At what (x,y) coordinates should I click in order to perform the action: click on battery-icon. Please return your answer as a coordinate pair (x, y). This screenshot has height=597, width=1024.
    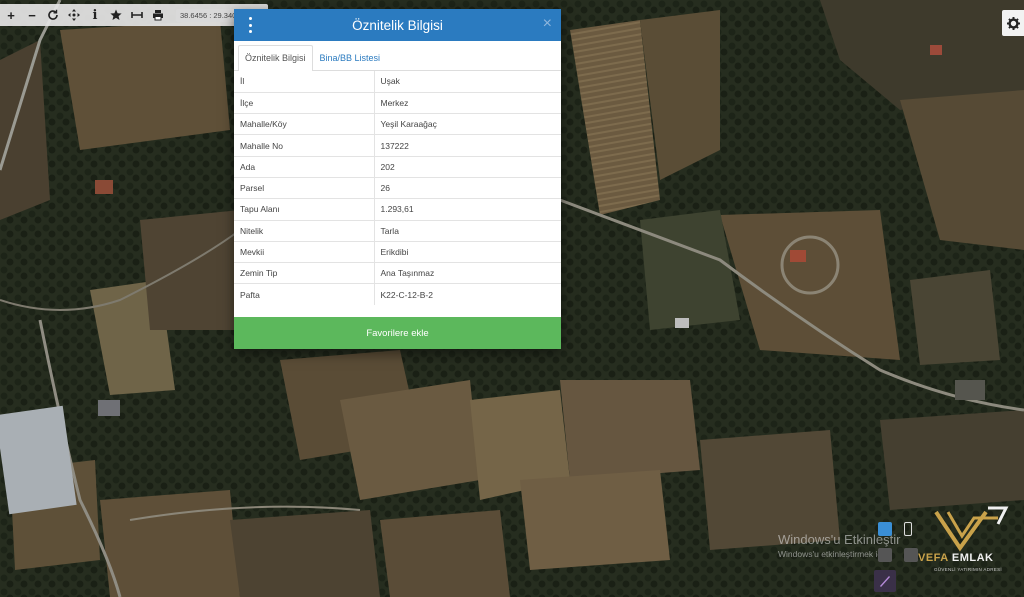
    Looking at the image, I should click on (908, 529).